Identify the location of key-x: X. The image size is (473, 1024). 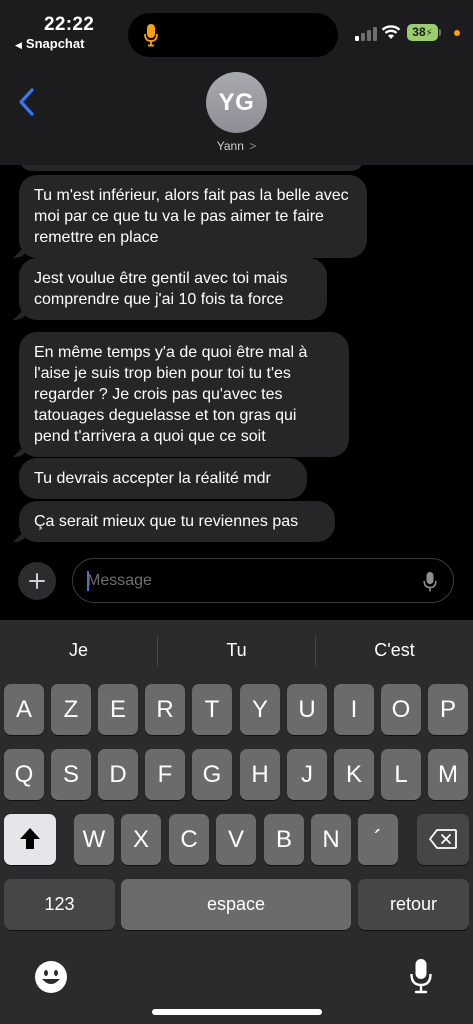
(141, 839).